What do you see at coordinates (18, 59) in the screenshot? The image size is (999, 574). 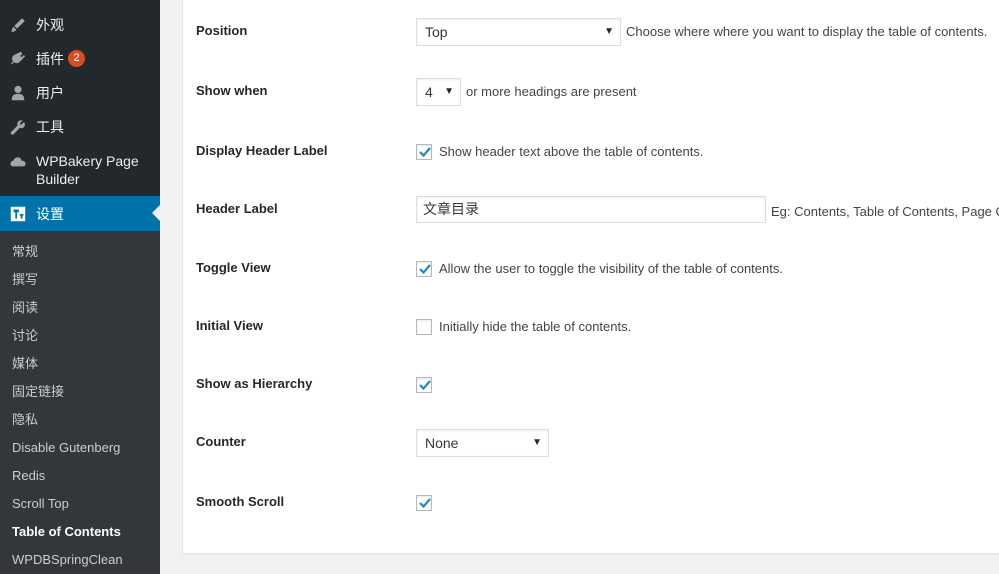 I see `plugin-icon` at bounding box center [18, 59].